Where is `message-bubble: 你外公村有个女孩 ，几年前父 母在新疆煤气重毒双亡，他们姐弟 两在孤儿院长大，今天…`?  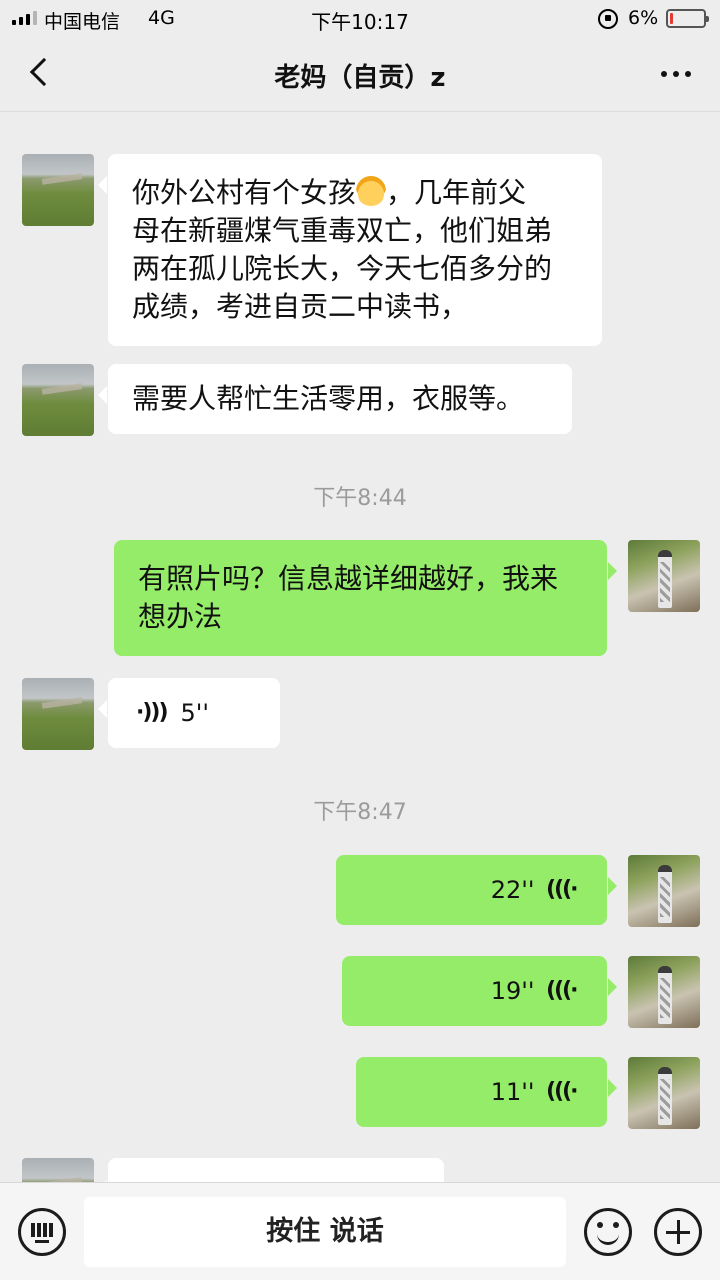
message-bubble: 你外公村有个女孩 ，几年前父 母在新疆煤气重毒双亡，他们姐弟 两在孤儿院长大，今天… is located at coordinates (350, 250).